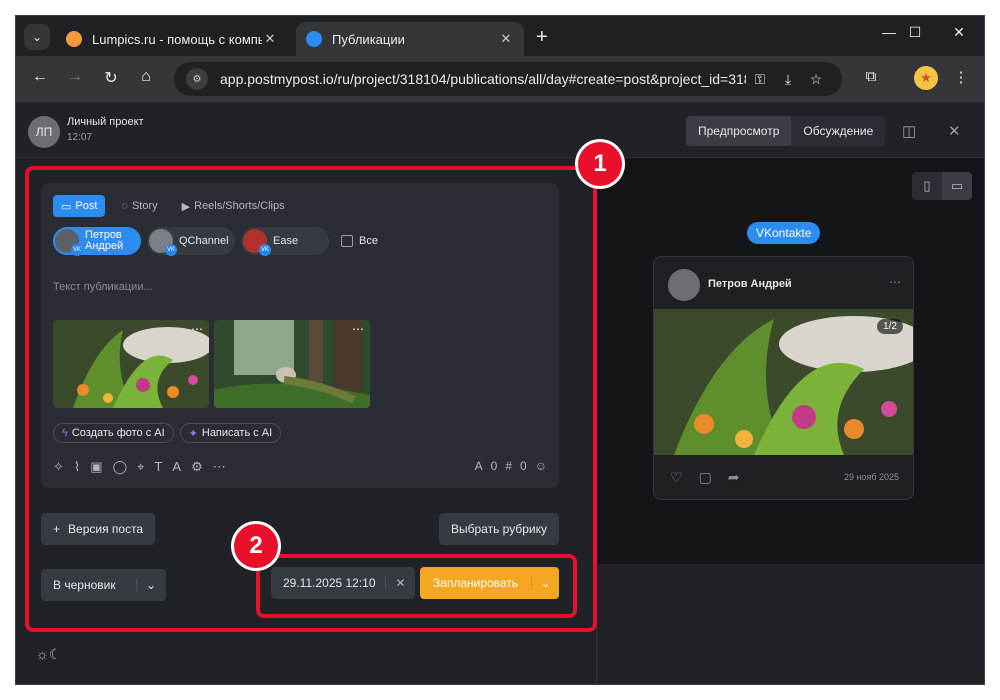 Image resolution: width=1000 pixels, height=700 pixels. I want to click on back-icon: ←, so click(40, 77).